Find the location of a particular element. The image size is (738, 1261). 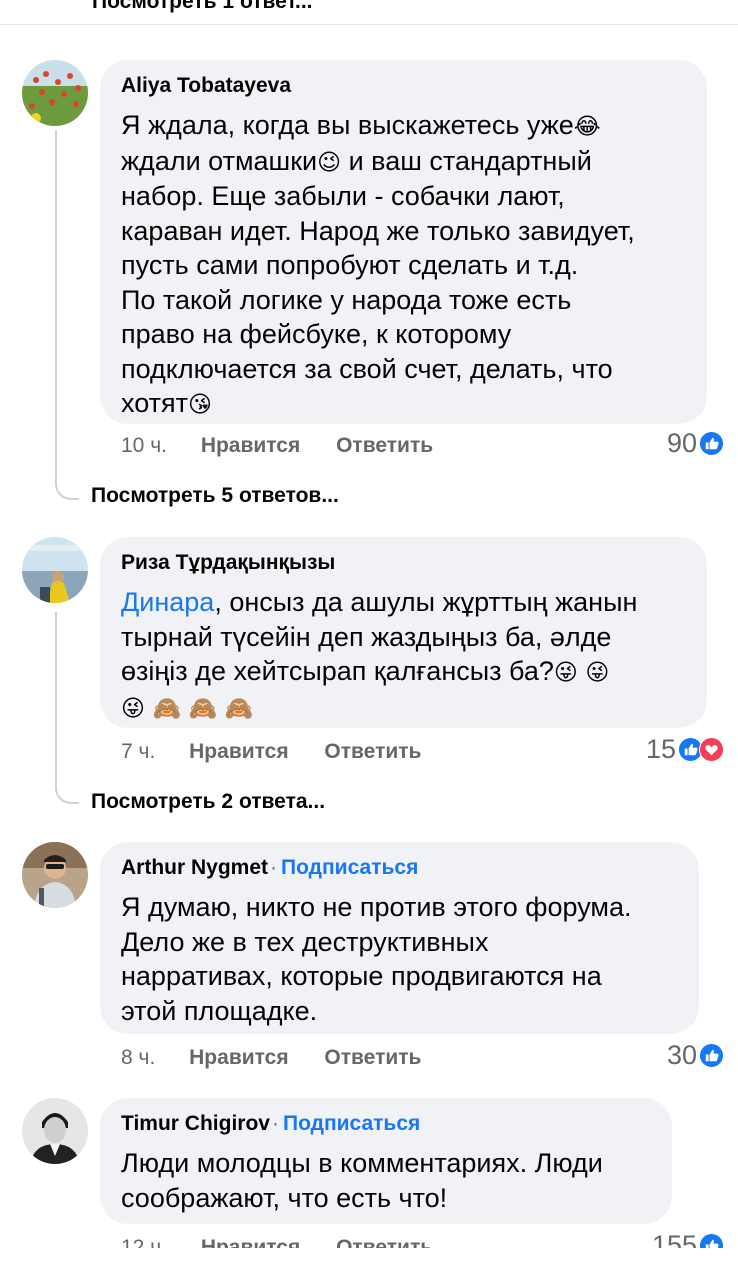

reactions: 30 is located at coordinates (695, 1055).